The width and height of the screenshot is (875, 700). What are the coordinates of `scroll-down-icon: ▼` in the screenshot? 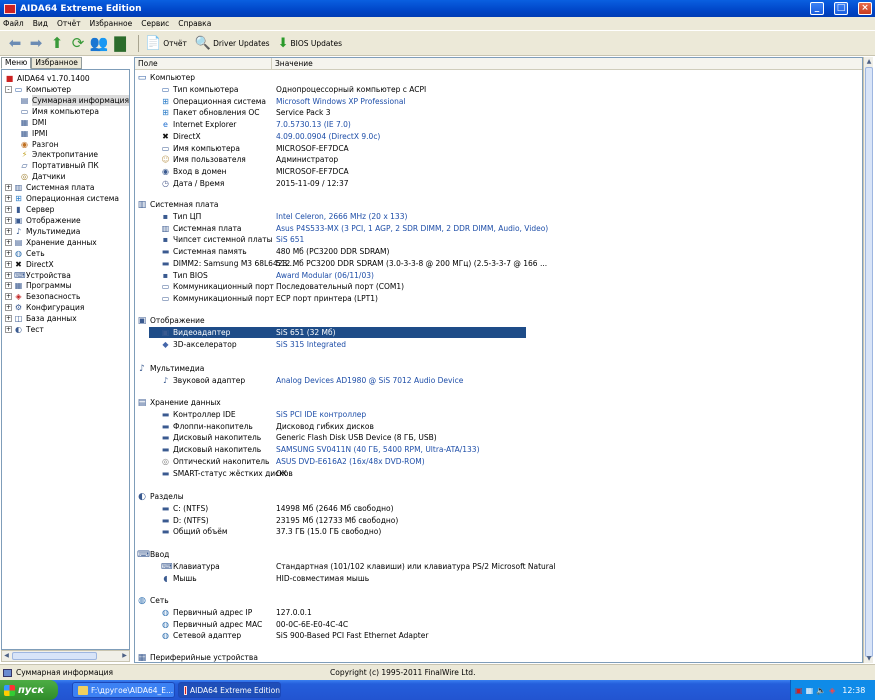 It's located at (869, 658).